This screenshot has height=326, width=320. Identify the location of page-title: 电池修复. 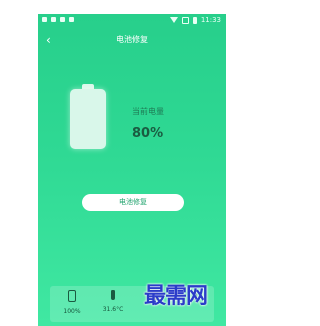
(132, 39).